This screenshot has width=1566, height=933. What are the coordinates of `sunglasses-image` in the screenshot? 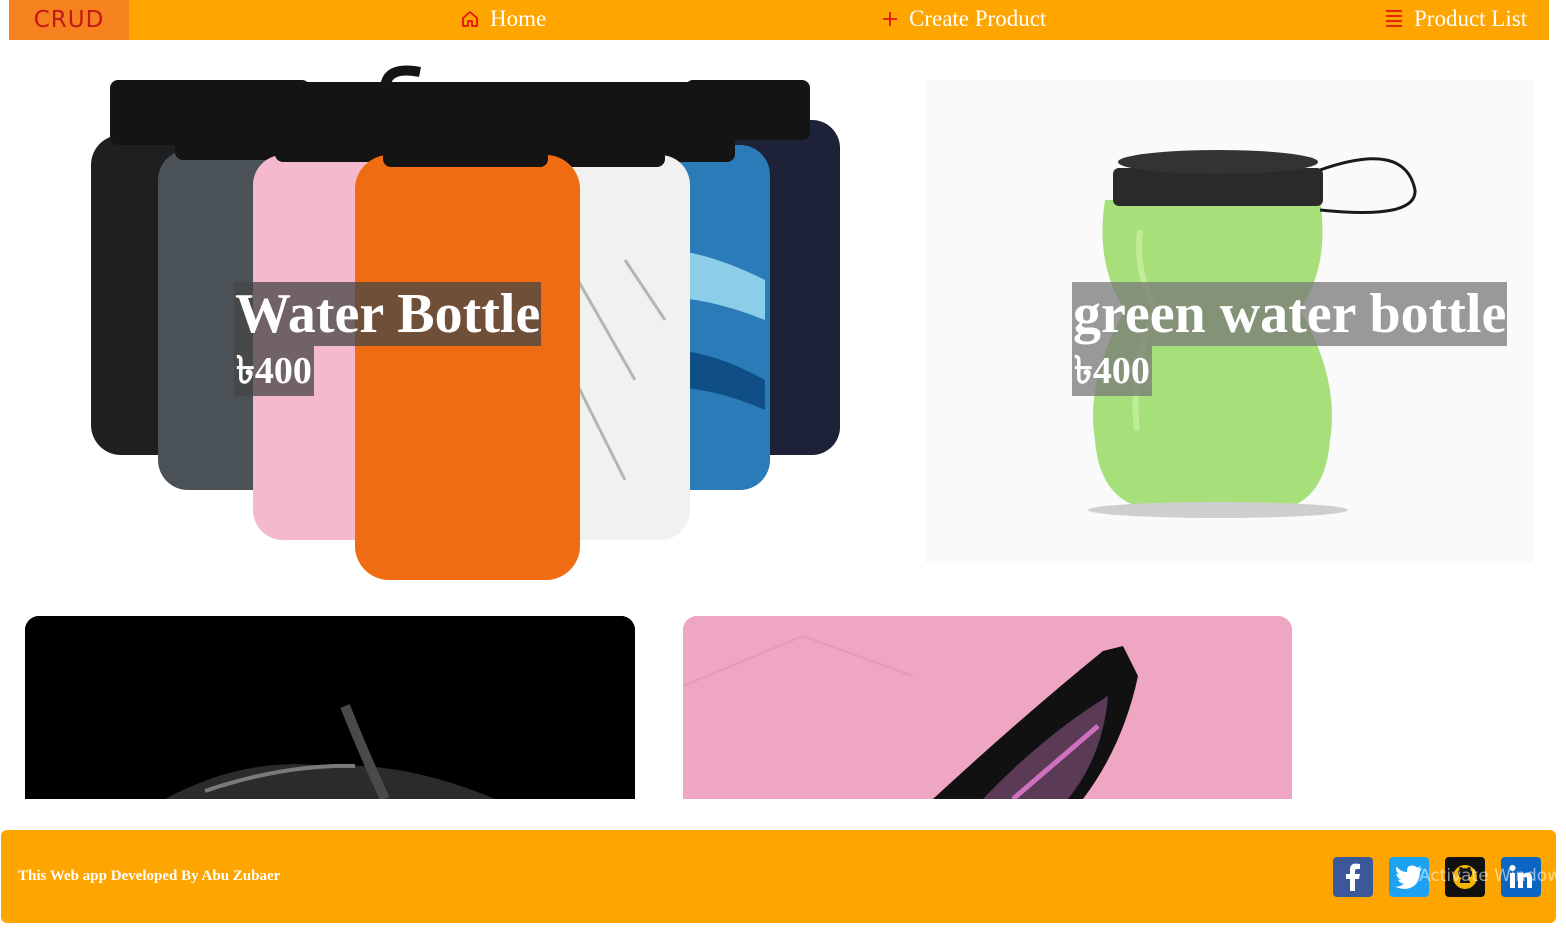 It's located at (987, 707).